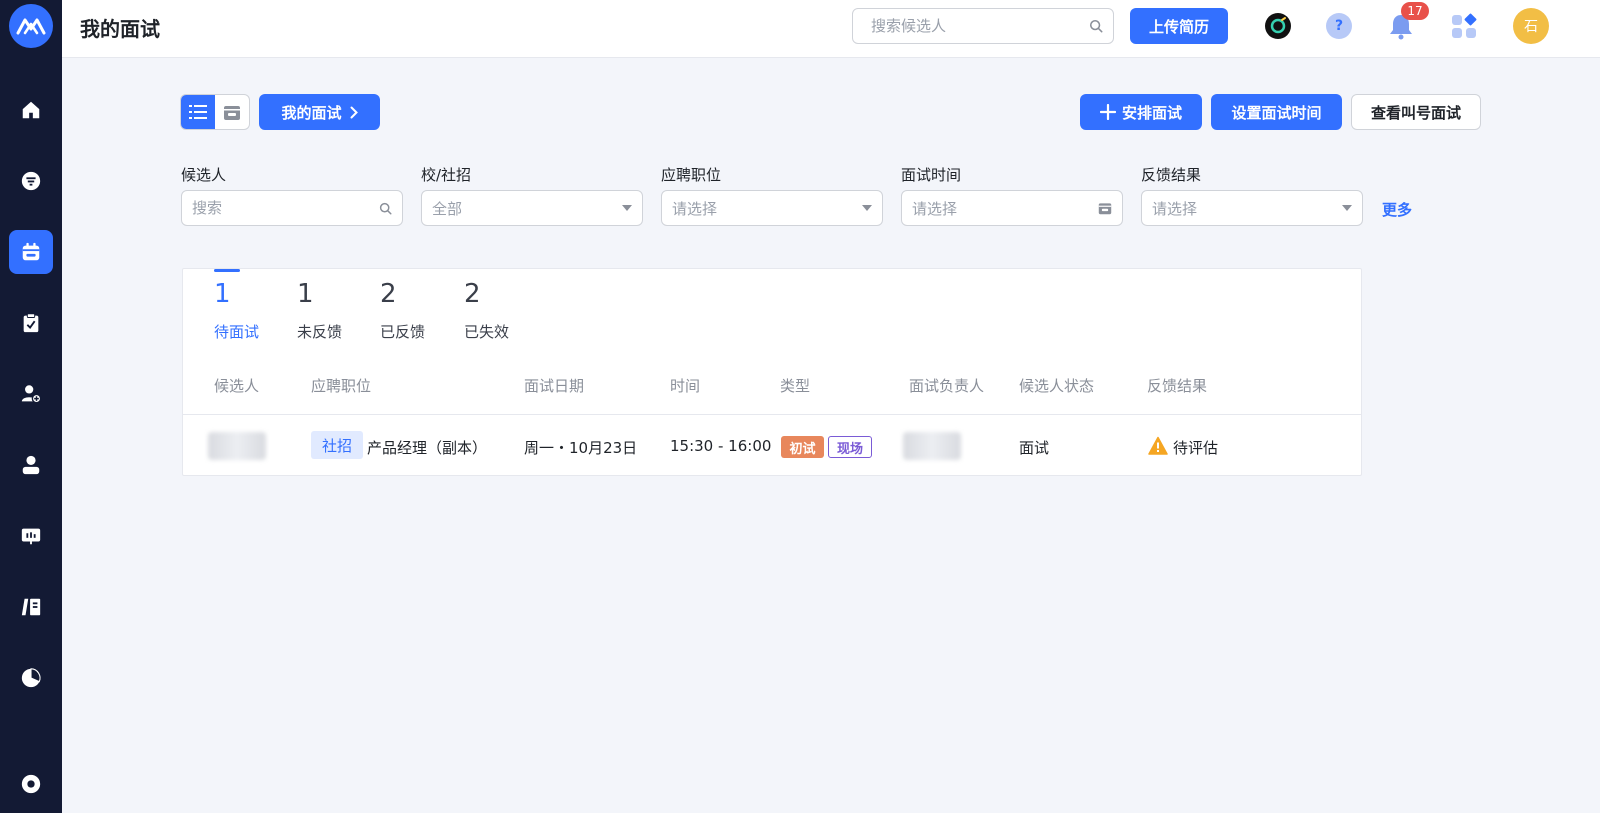 This screenshot has width=1600, height=813. Describe the element at coordinates (931, 175) in the screenshot. I see `filter-interview-time-label: 面试时间` at that location.